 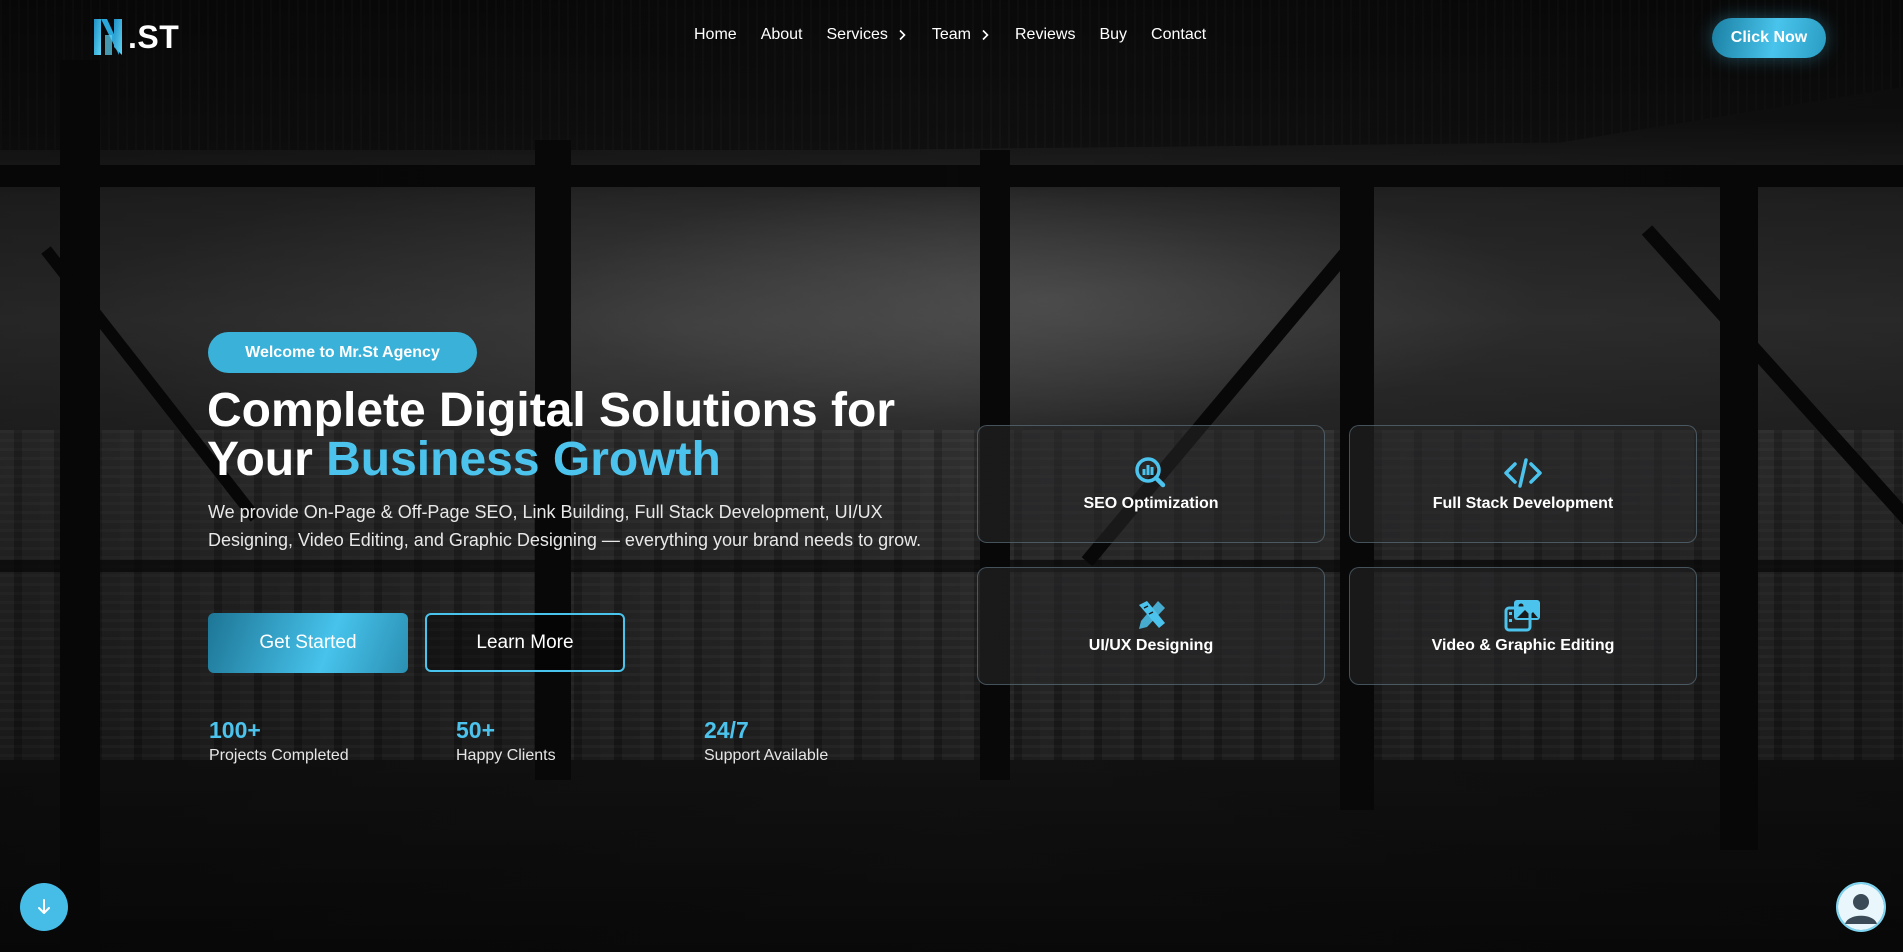 I want to click on logo-text: .ST, so click(x=154, y=36).